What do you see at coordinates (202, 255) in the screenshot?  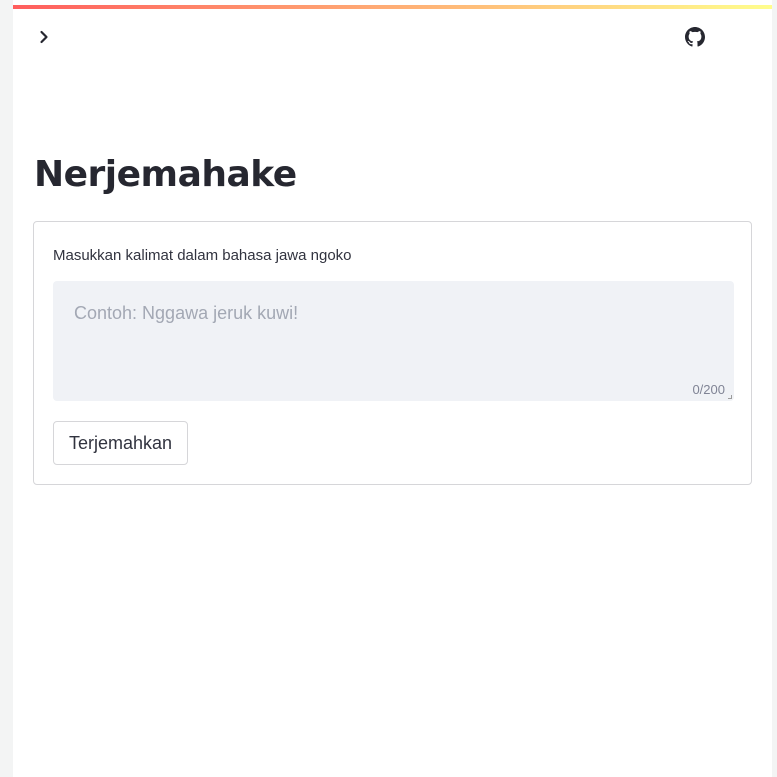 I see `input-label: Masukkan kalimat dalam bahasa jawa ngoko` at bounding box center [202, 255].